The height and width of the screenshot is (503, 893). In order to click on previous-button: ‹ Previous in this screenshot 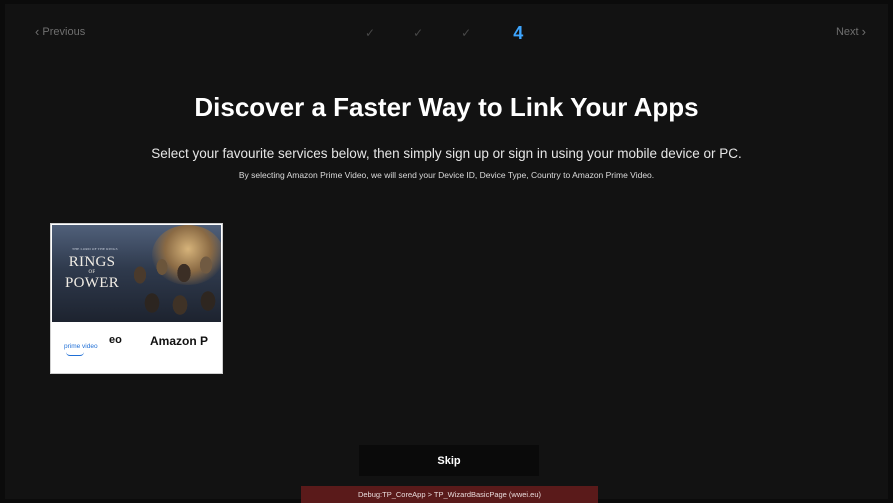, I will do `click(60, 31)`.